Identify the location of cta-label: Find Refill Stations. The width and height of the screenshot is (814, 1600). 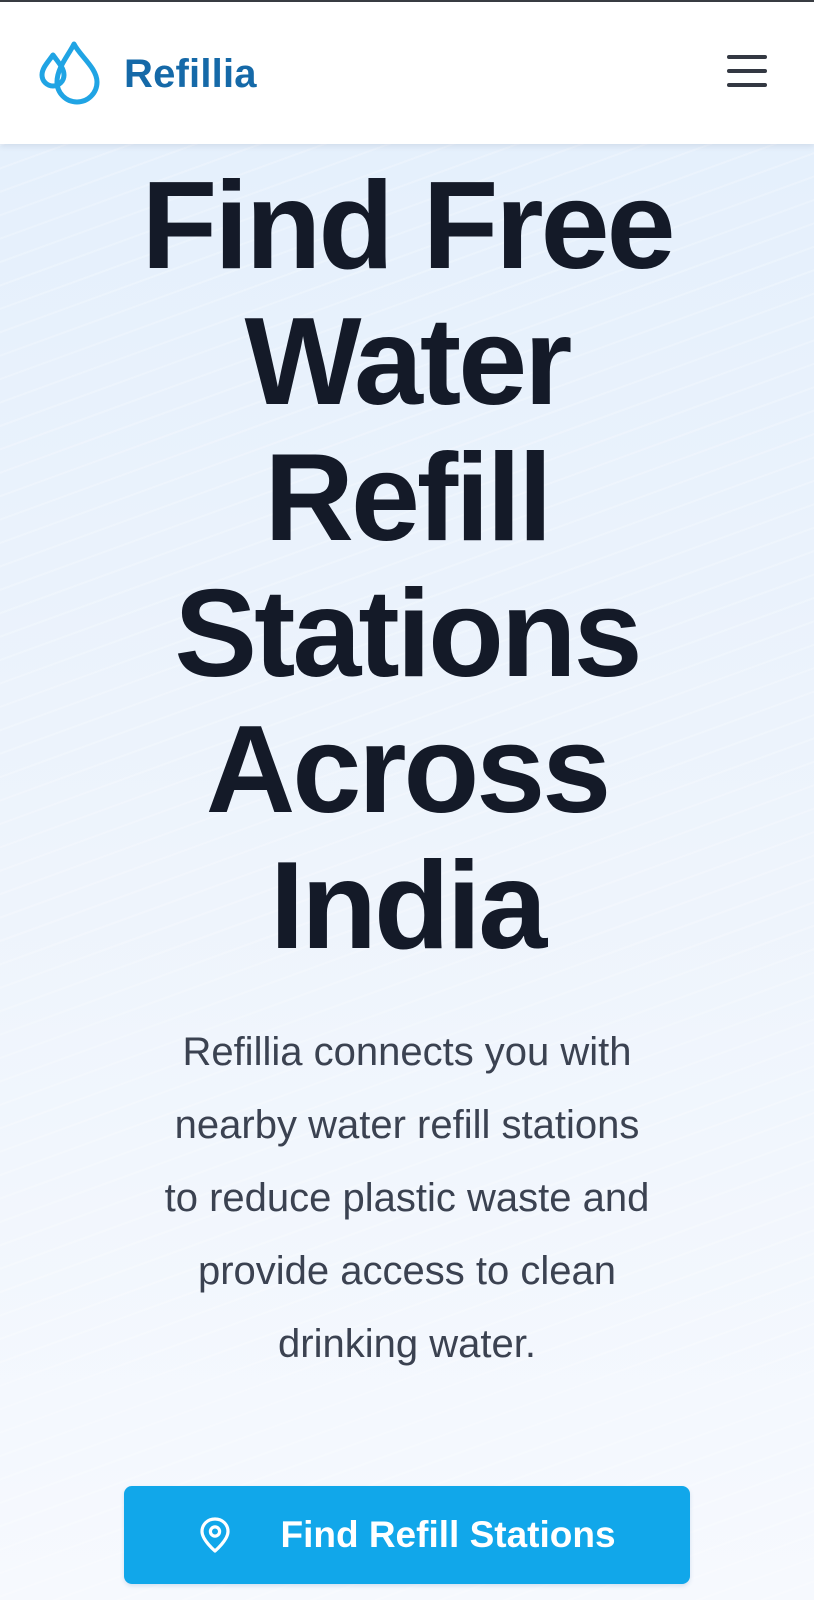
(448, 1534).